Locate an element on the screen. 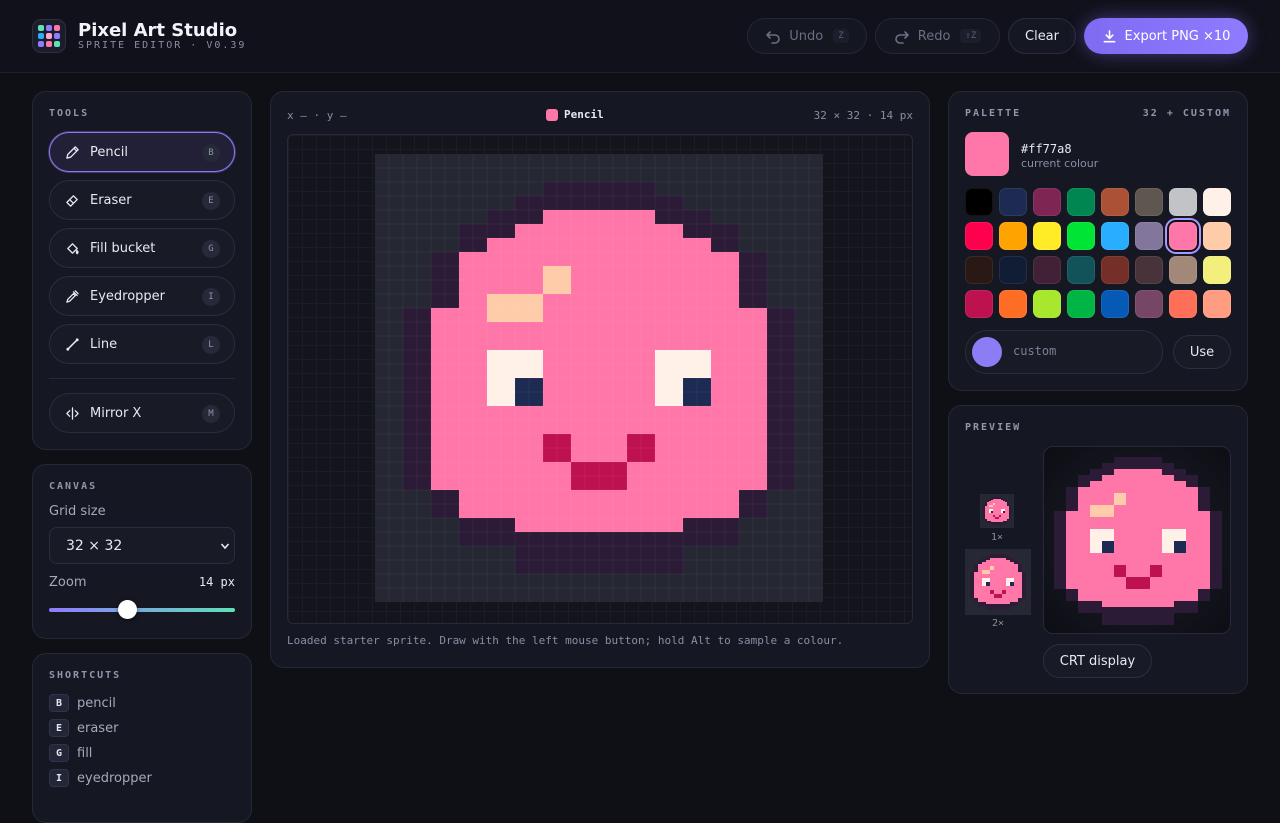 The height and width of the screenshot is (823, 1280). tool-pencil: Pencil B is located at coordinates (142, 152).